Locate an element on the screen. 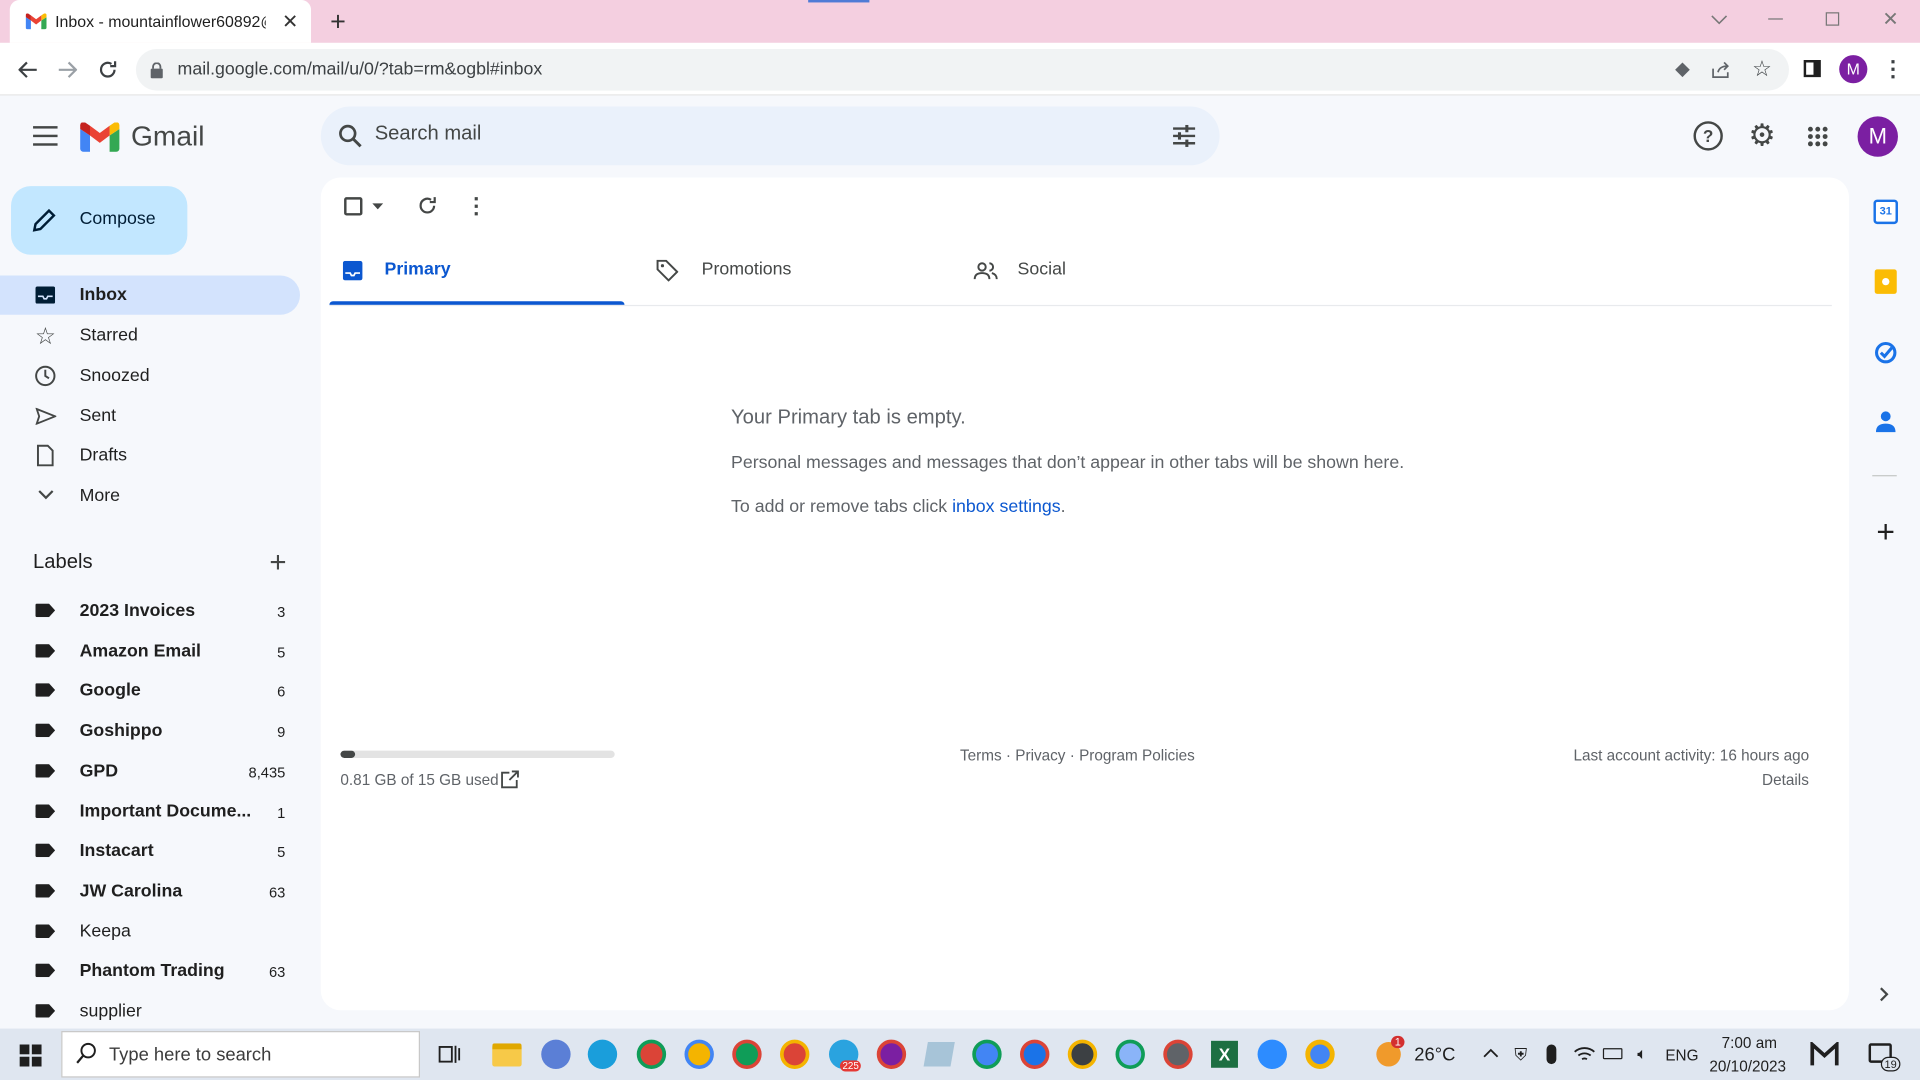 Image resolution: width=1920 pixels, height=1080 pixels. nav-label-drafts: Drafts is located at coordinates (103, 455).